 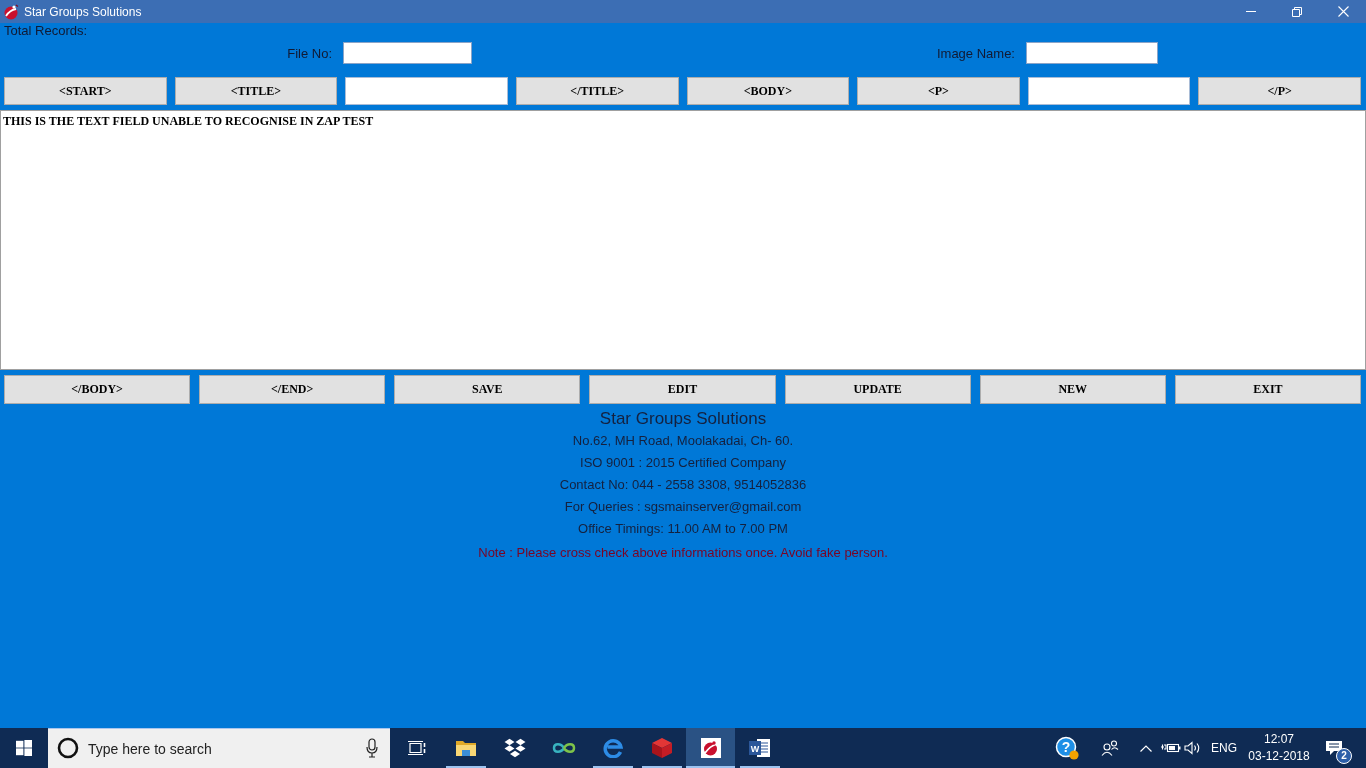 I want to click on windows-logo-icon, so click(x=24, y=748).